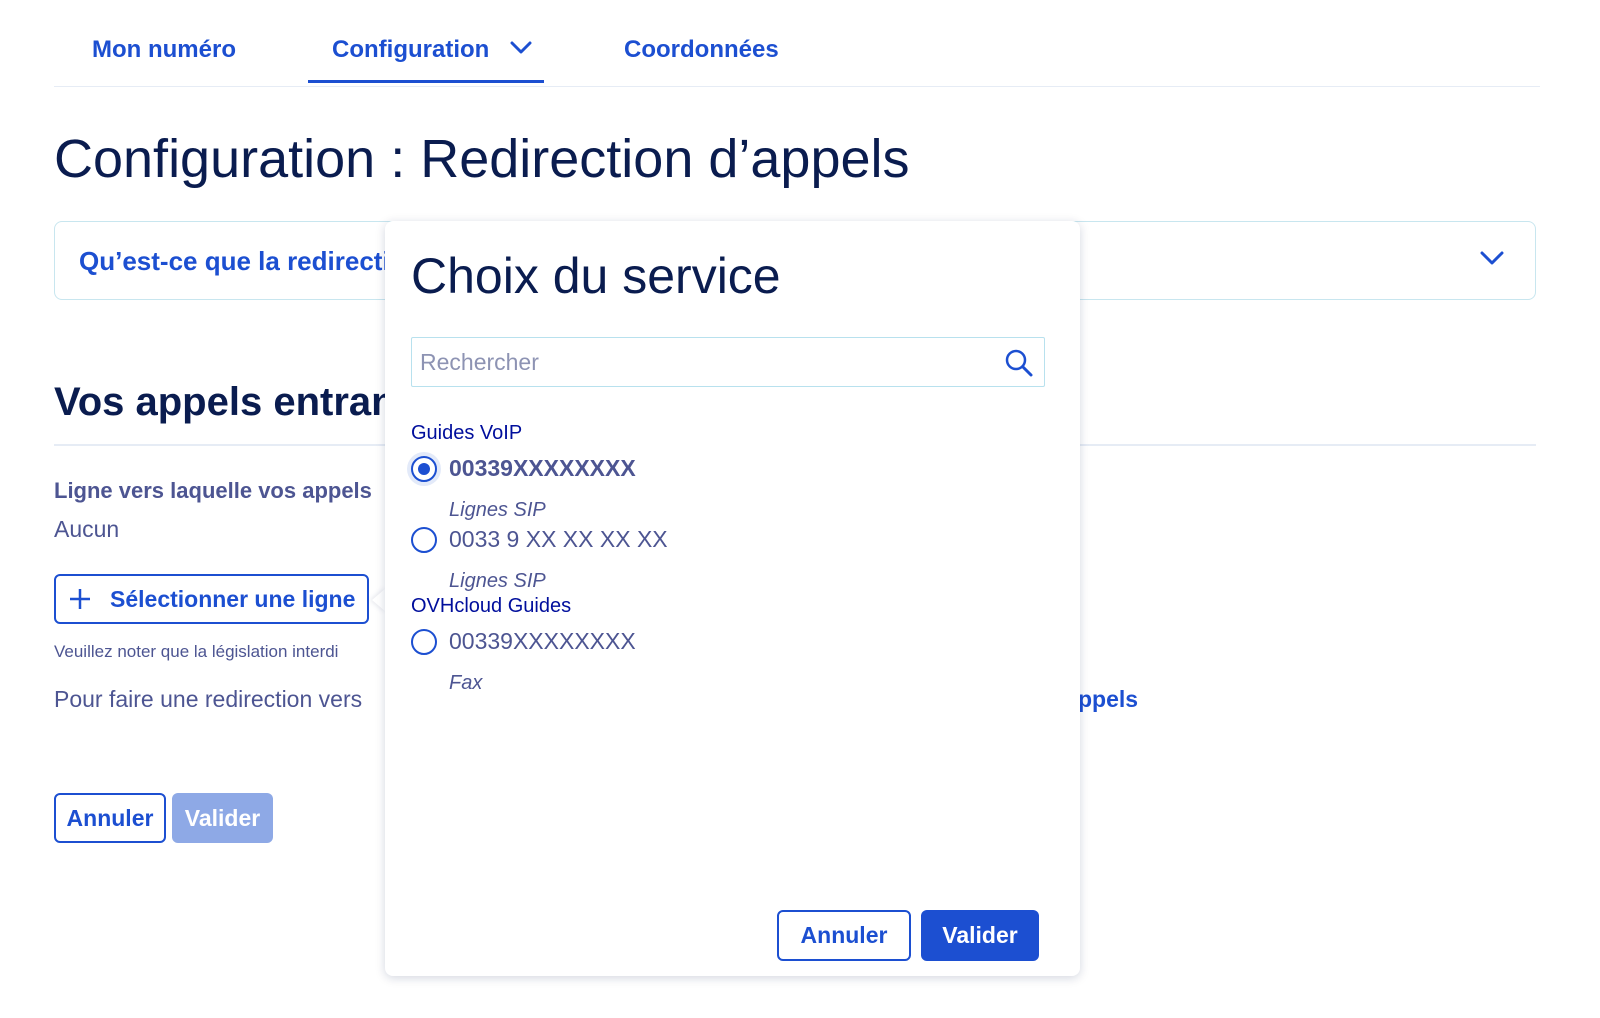 Image resolution: width=1600 pixels, height=1018 pixels. Describe the element at coordinates (701, 50) in the screenshot. I see `tab-coordonnees: Coordonnées` at that location.